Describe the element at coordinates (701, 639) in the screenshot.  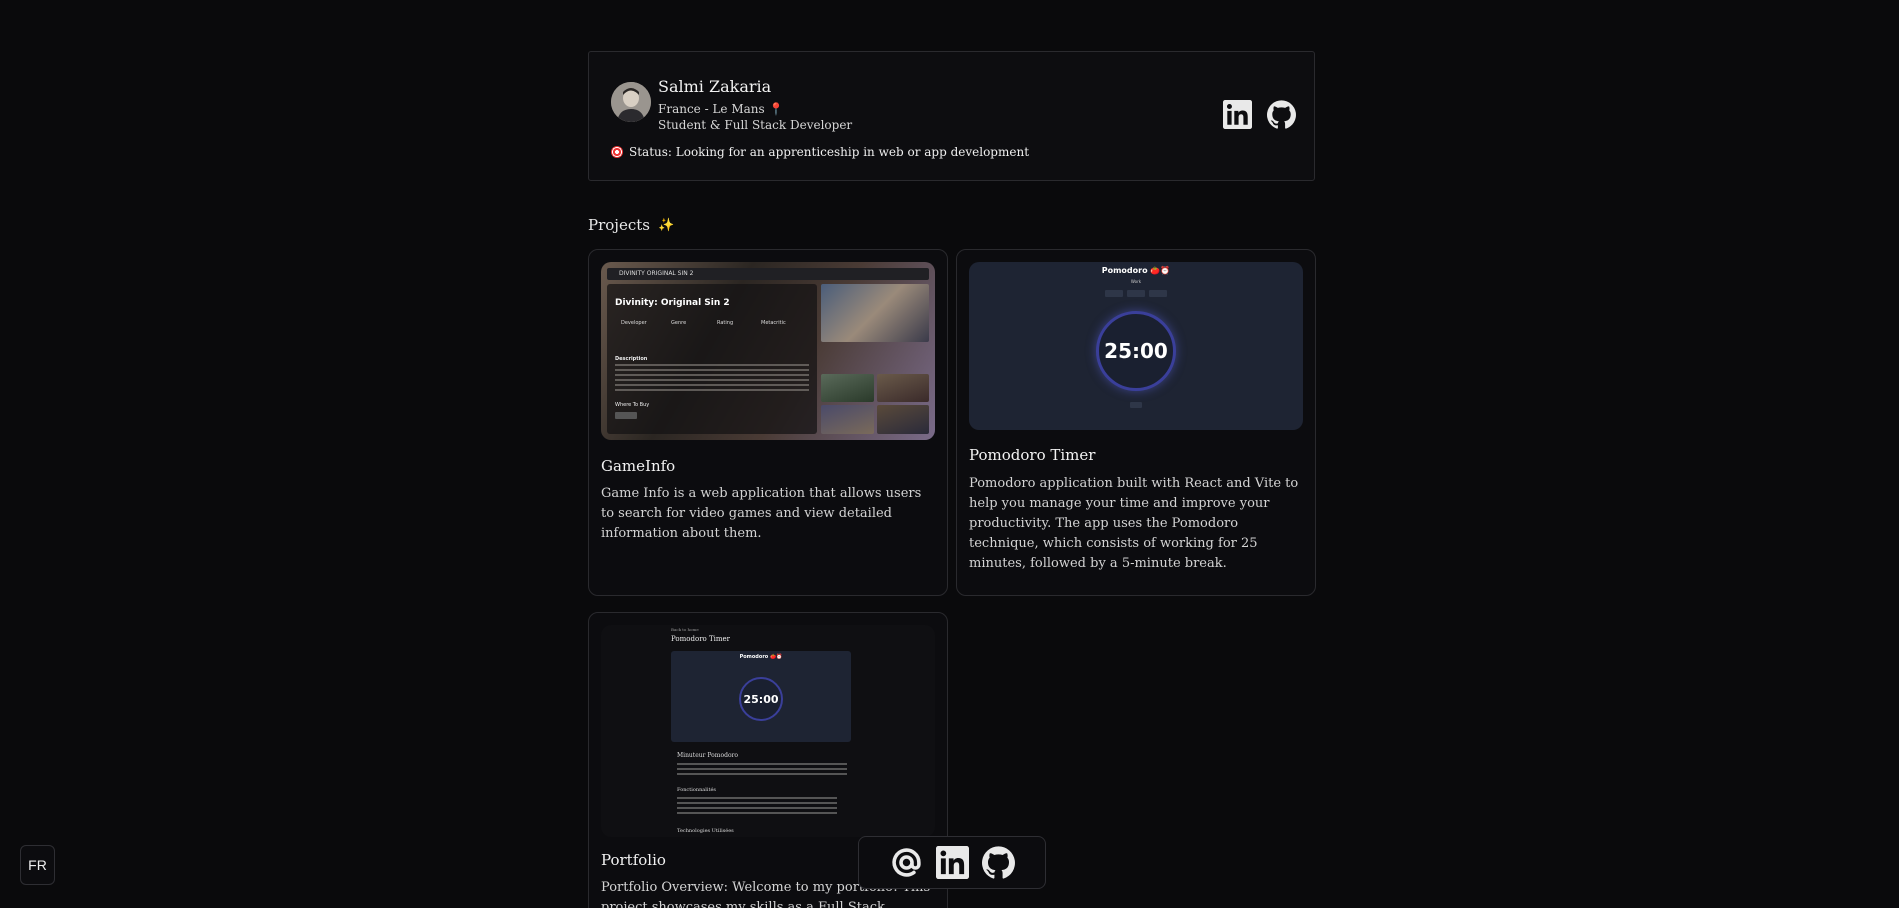
I see `portfolio-page-heading: Pomodoro Timer` at that location.